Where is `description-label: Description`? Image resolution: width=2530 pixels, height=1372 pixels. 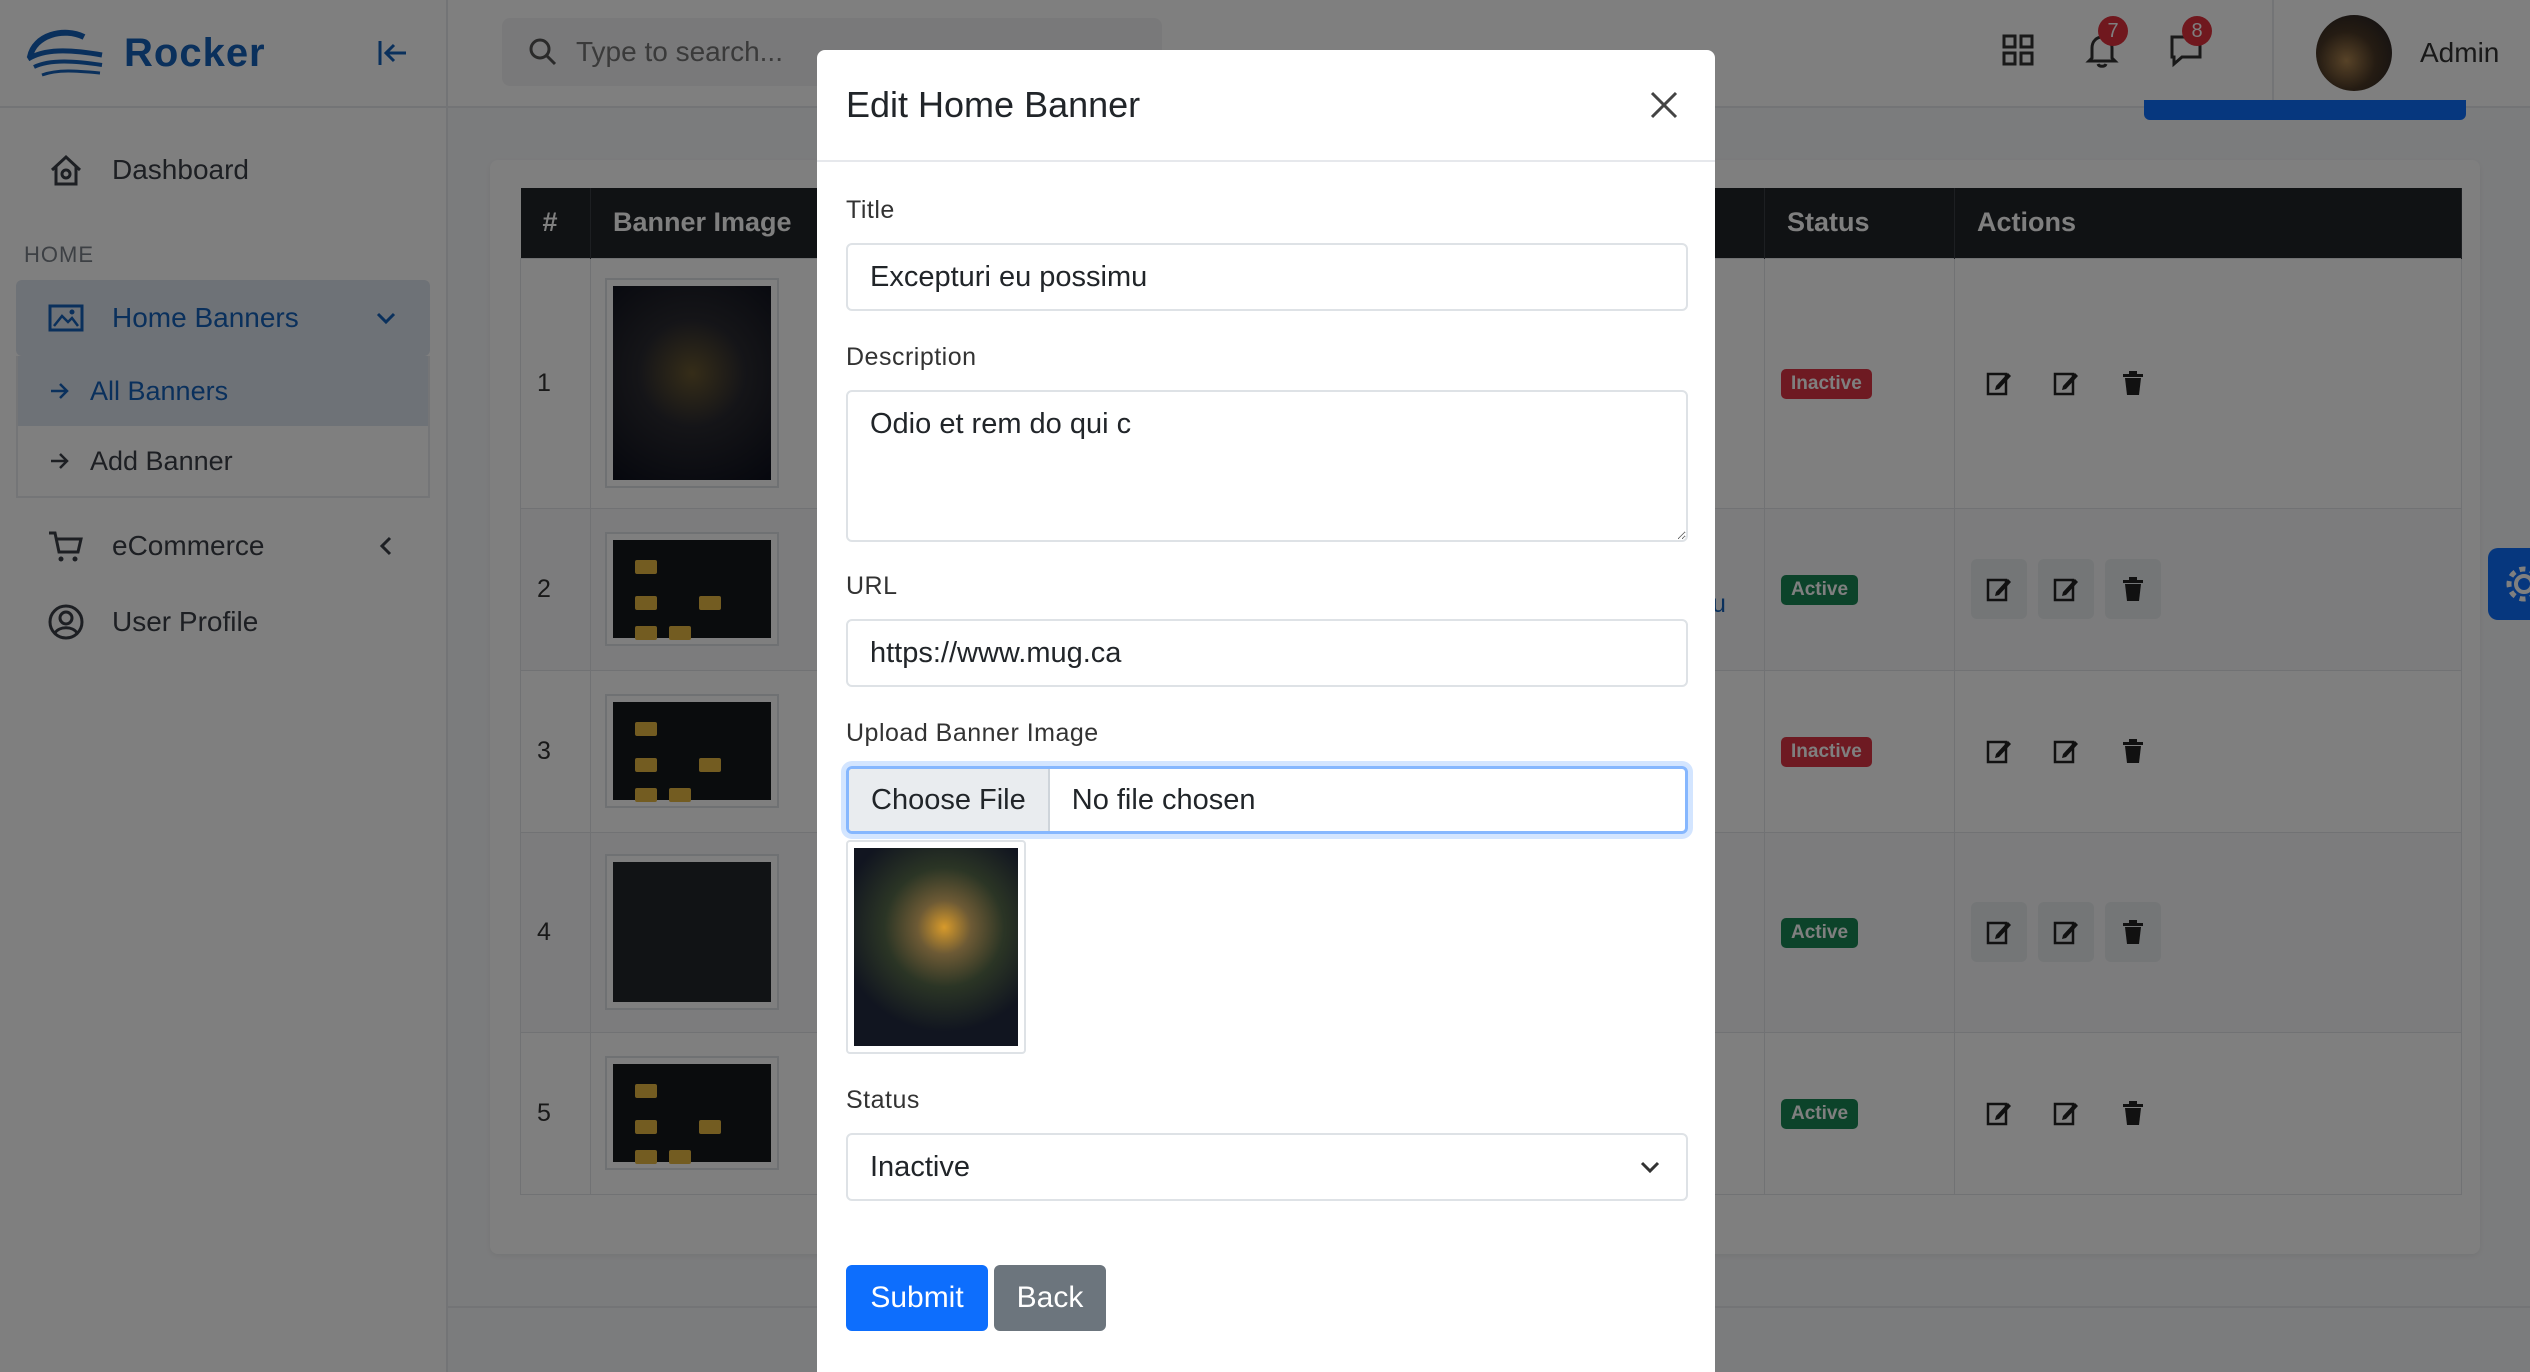
description-label: Description is located at coordinates (911, 357).